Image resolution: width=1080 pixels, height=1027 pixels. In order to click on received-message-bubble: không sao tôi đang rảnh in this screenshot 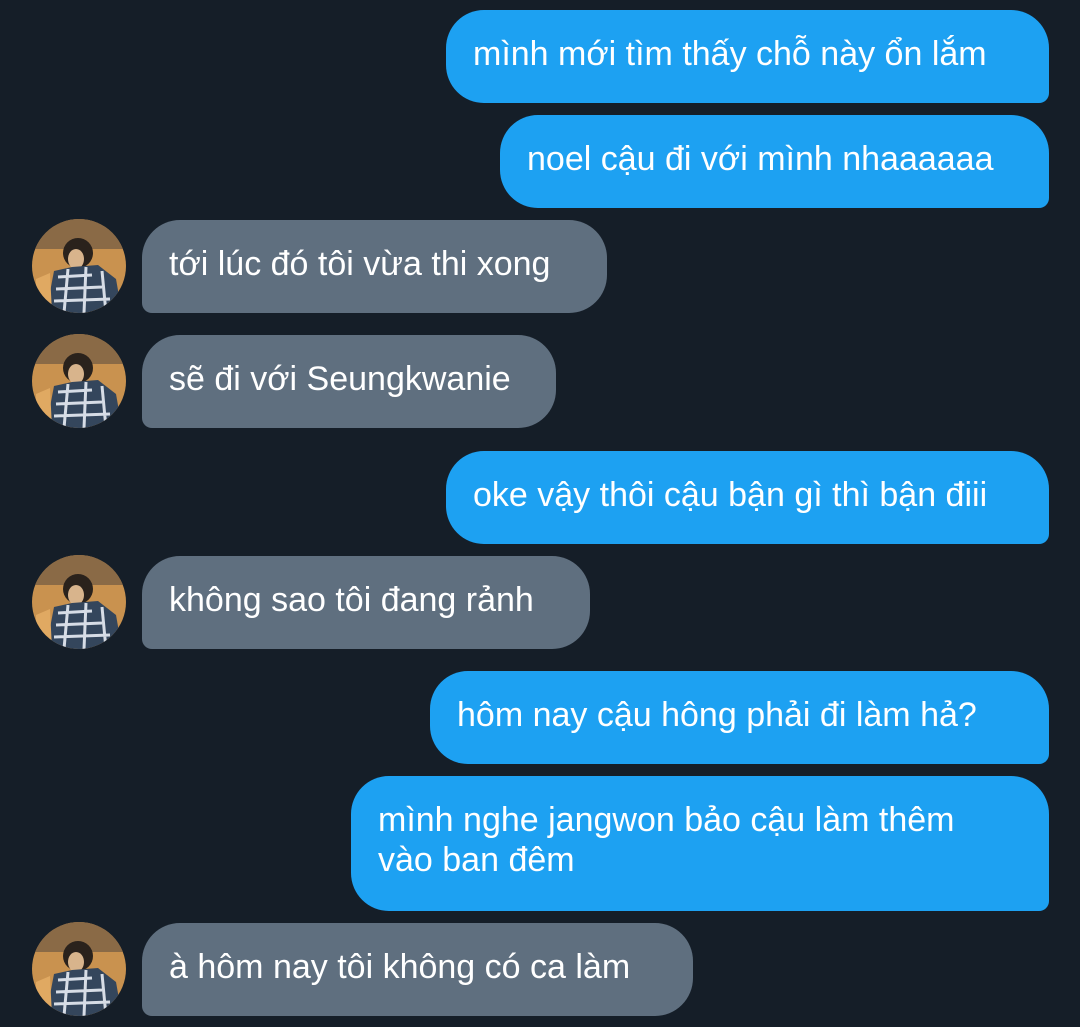, I will do `click(366, 602)`.